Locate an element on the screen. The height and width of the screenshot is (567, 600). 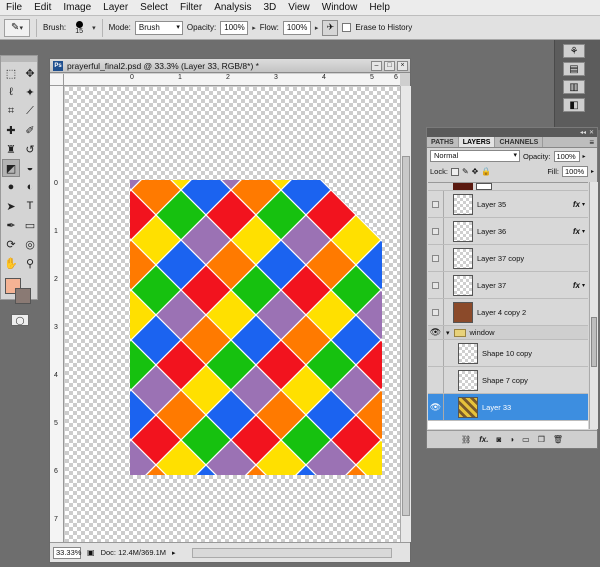
ruler-vertical: 0 1 2 3 4 5 6 7 is located at coordinates (57, 314).